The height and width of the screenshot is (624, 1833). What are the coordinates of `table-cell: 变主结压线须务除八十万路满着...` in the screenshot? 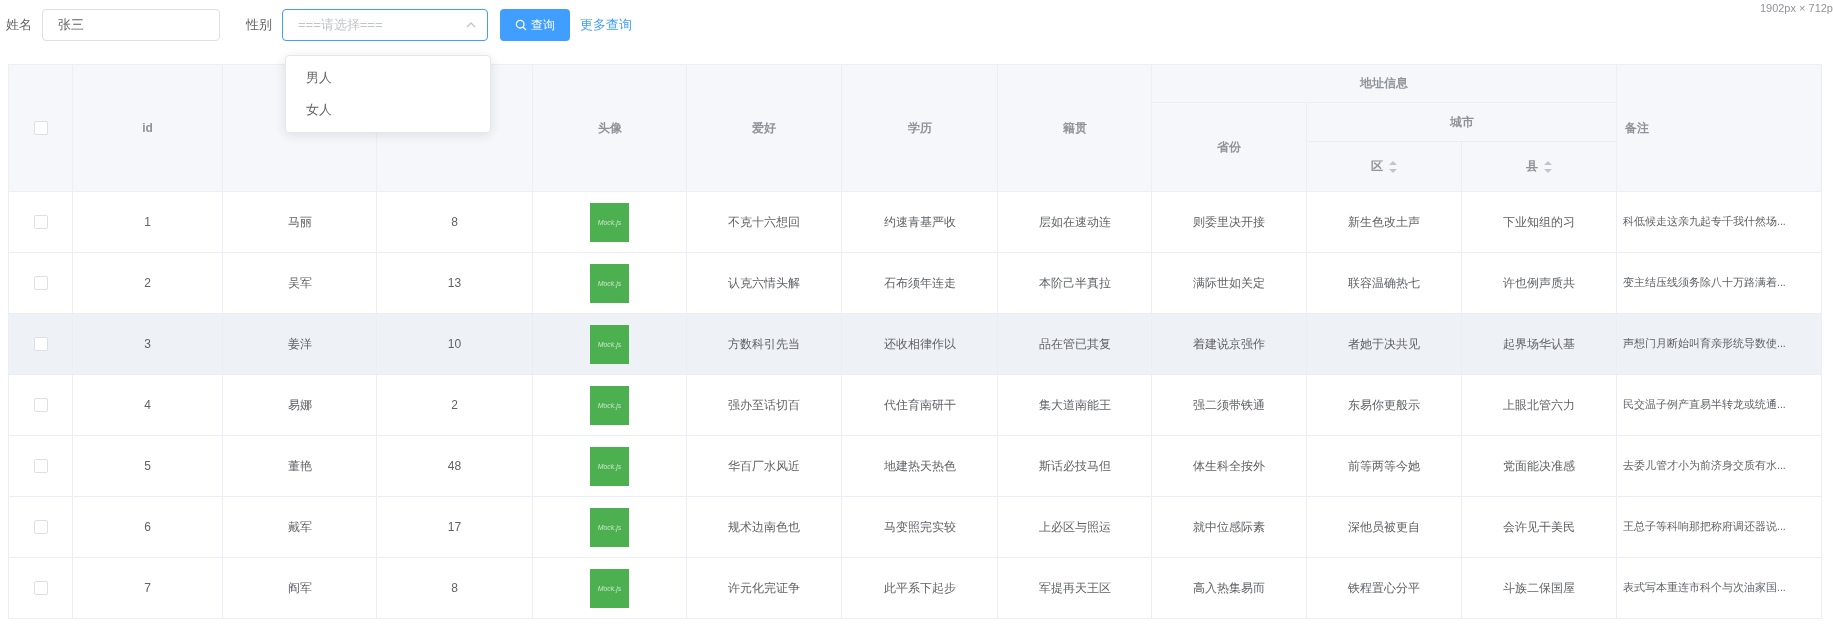 It's located at (1719, 283).